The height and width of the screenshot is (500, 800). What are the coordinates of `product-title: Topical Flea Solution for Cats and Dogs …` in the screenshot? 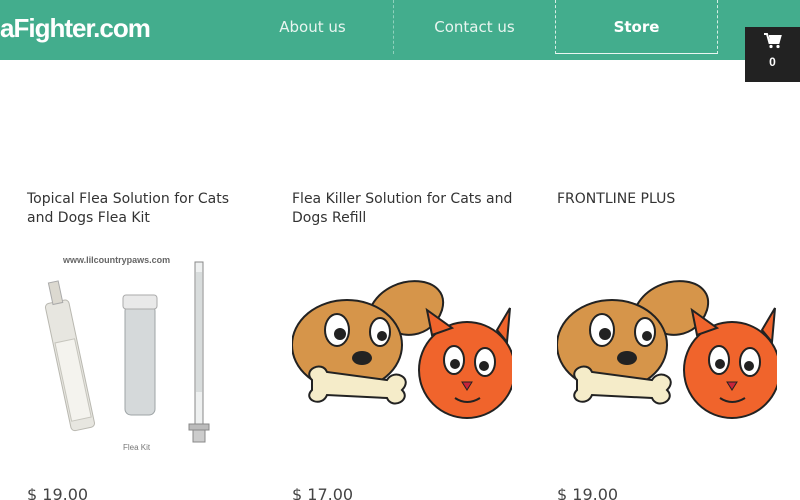 It's located at (142, 215).